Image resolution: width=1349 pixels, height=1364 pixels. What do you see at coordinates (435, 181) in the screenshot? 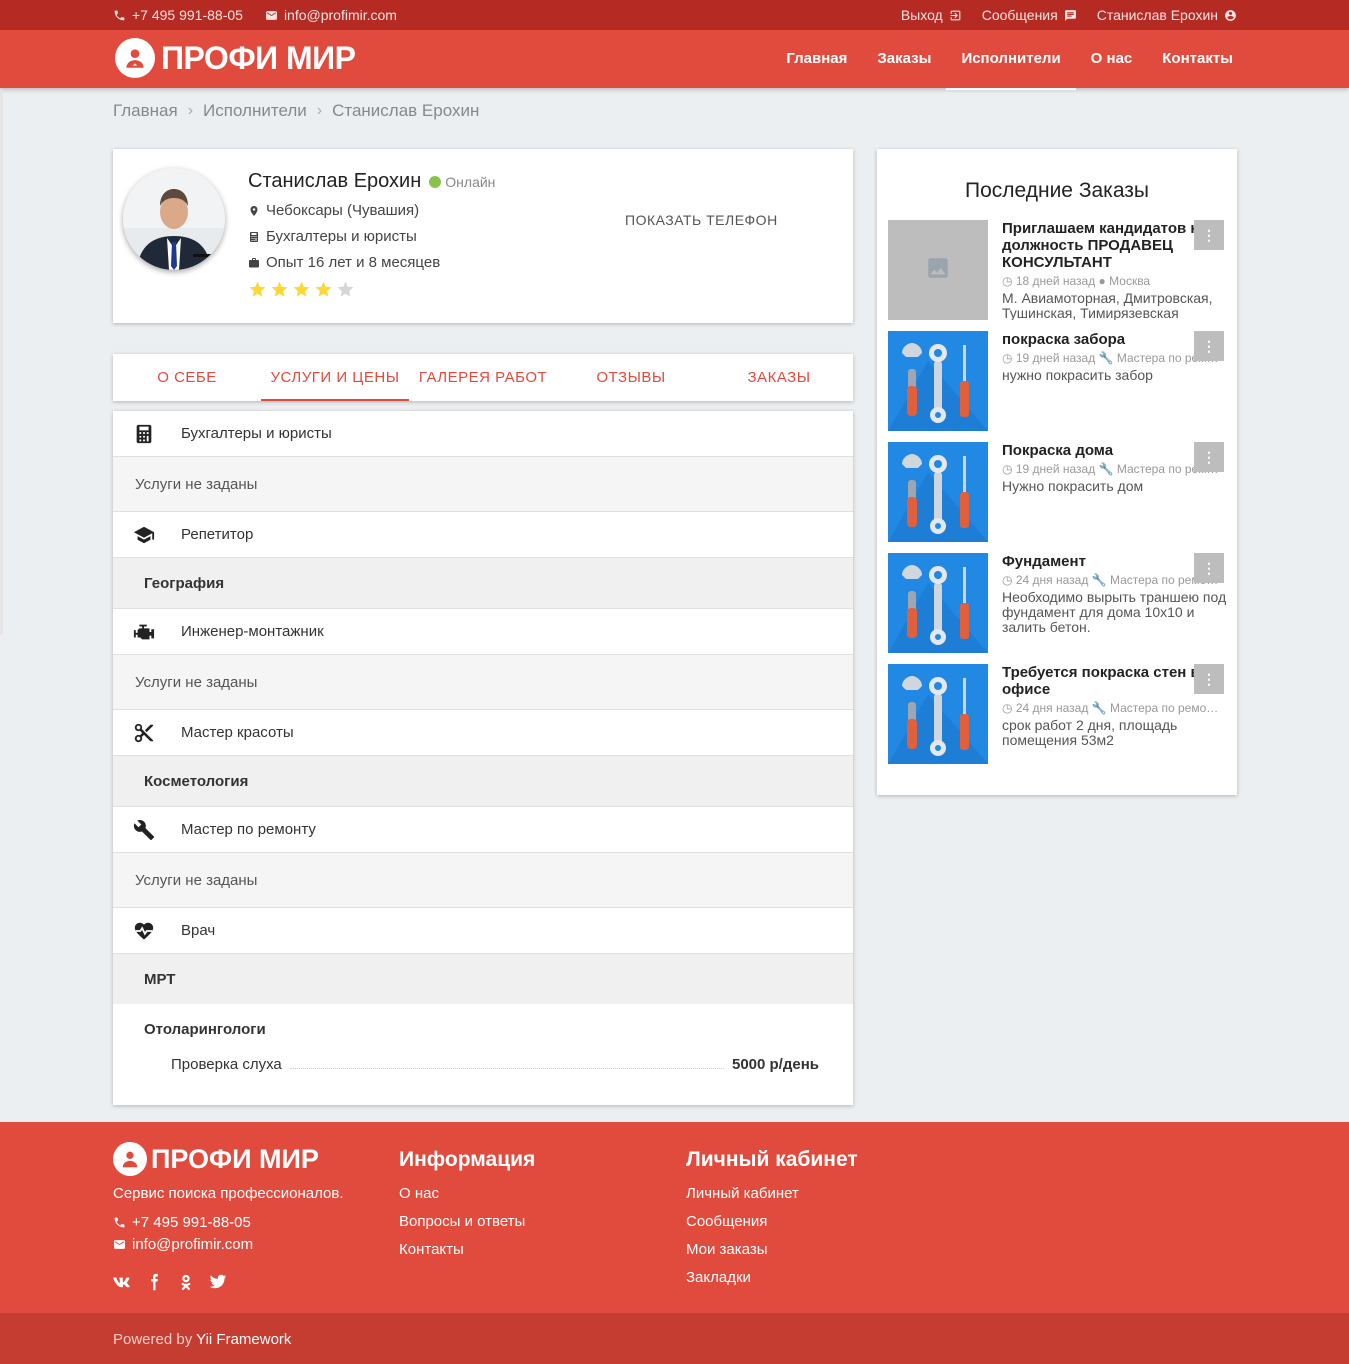
I see `online-dot-icon` at bounding box center [435, 181].